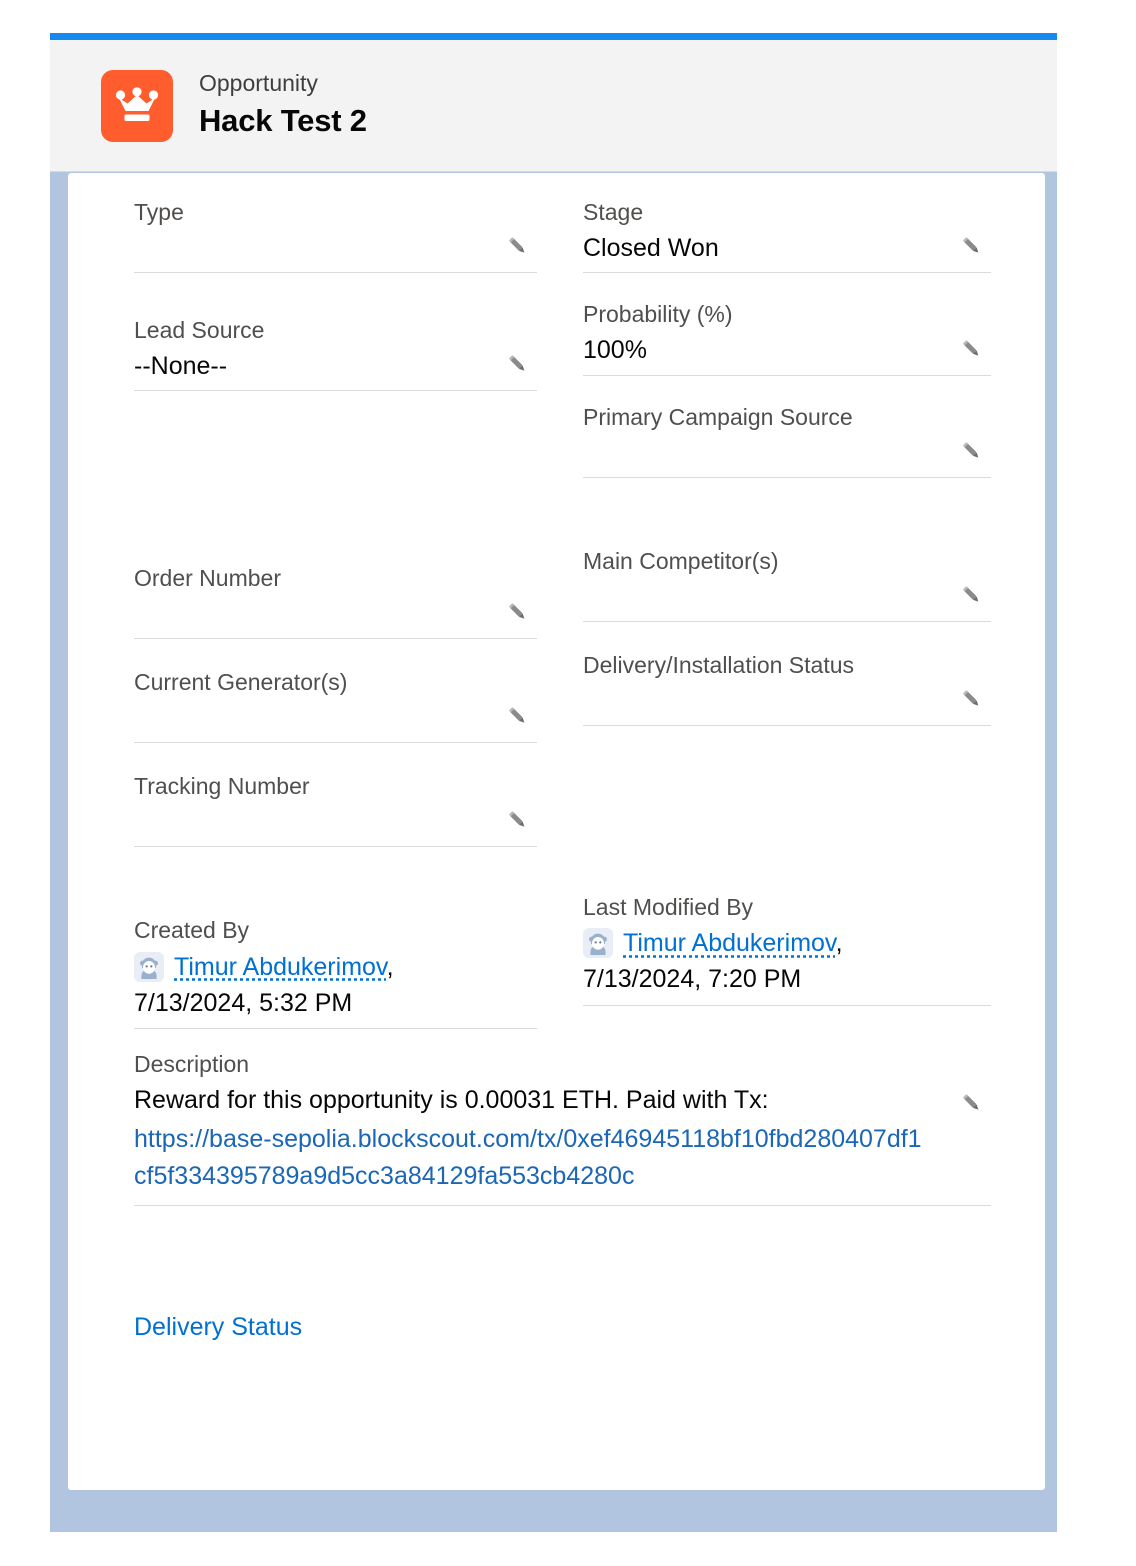  Describe the element at coordinates (553, 106) in the screenshot. I see `record-header: Opportunity Hack Test 2` at that location.